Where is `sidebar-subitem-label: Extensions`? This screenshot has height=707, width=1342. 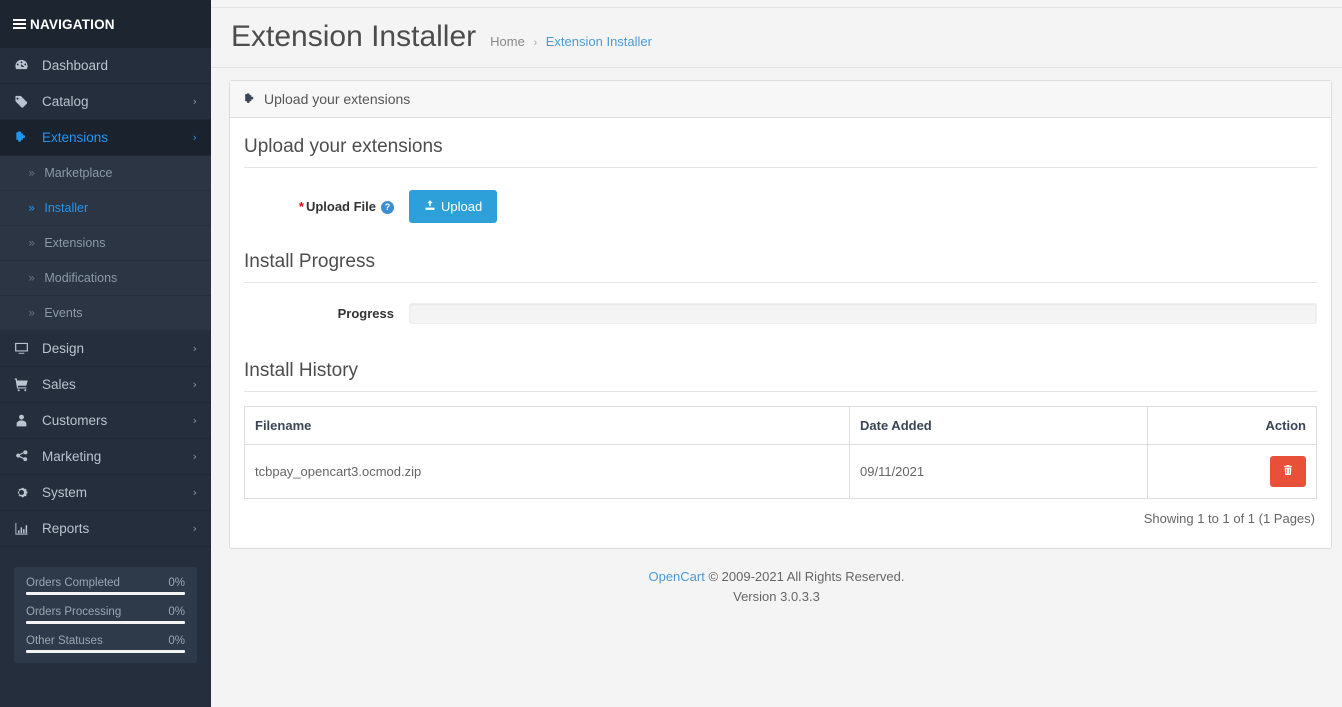 sidebar-subitem-label: Extensions is located at coordinates (75, 243).